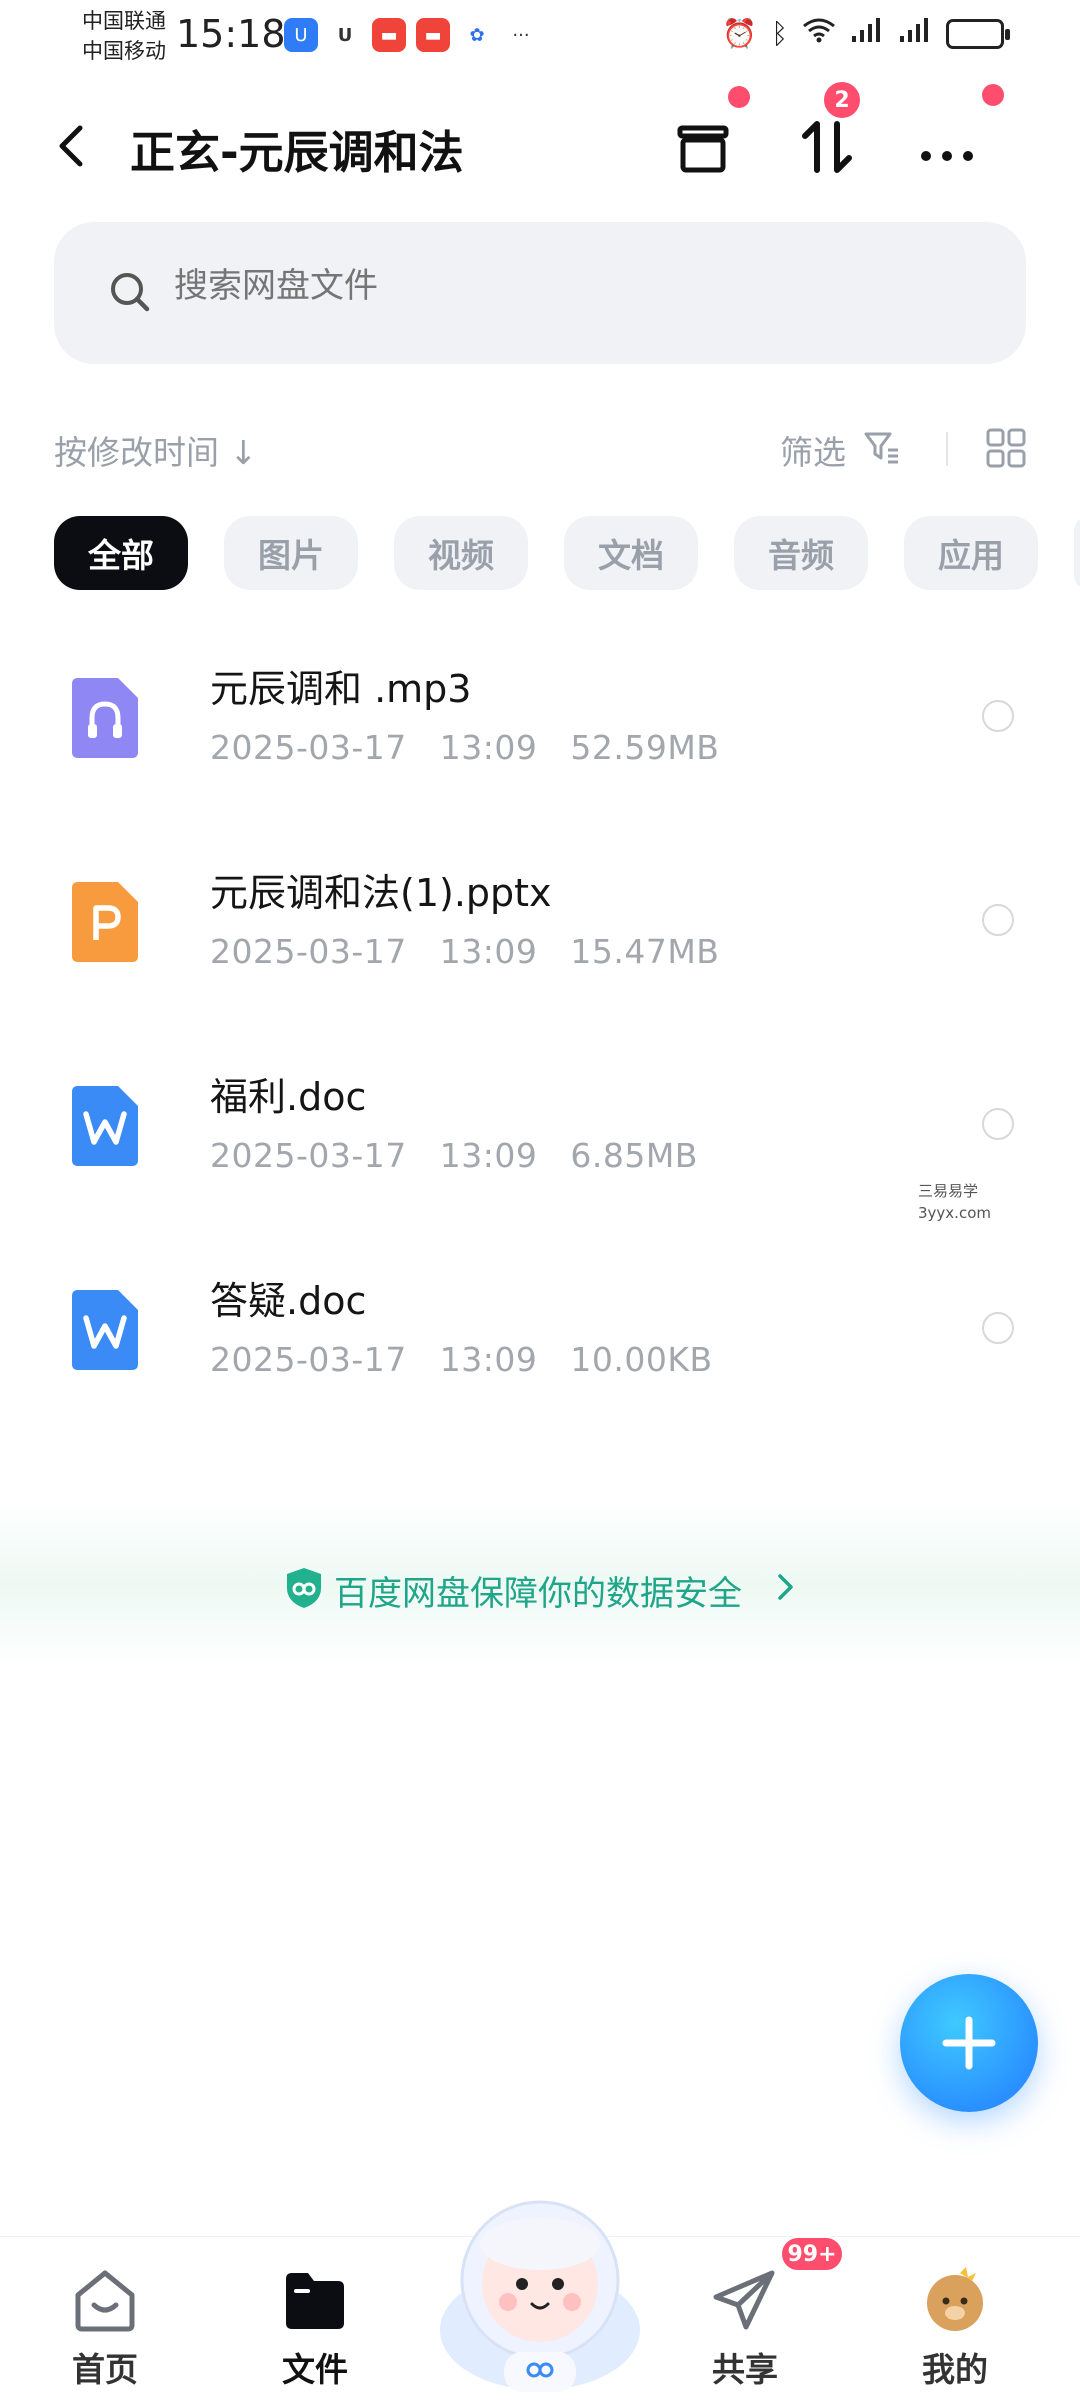  I want to click on carrier-1: 中国联通, so click(124, 21).